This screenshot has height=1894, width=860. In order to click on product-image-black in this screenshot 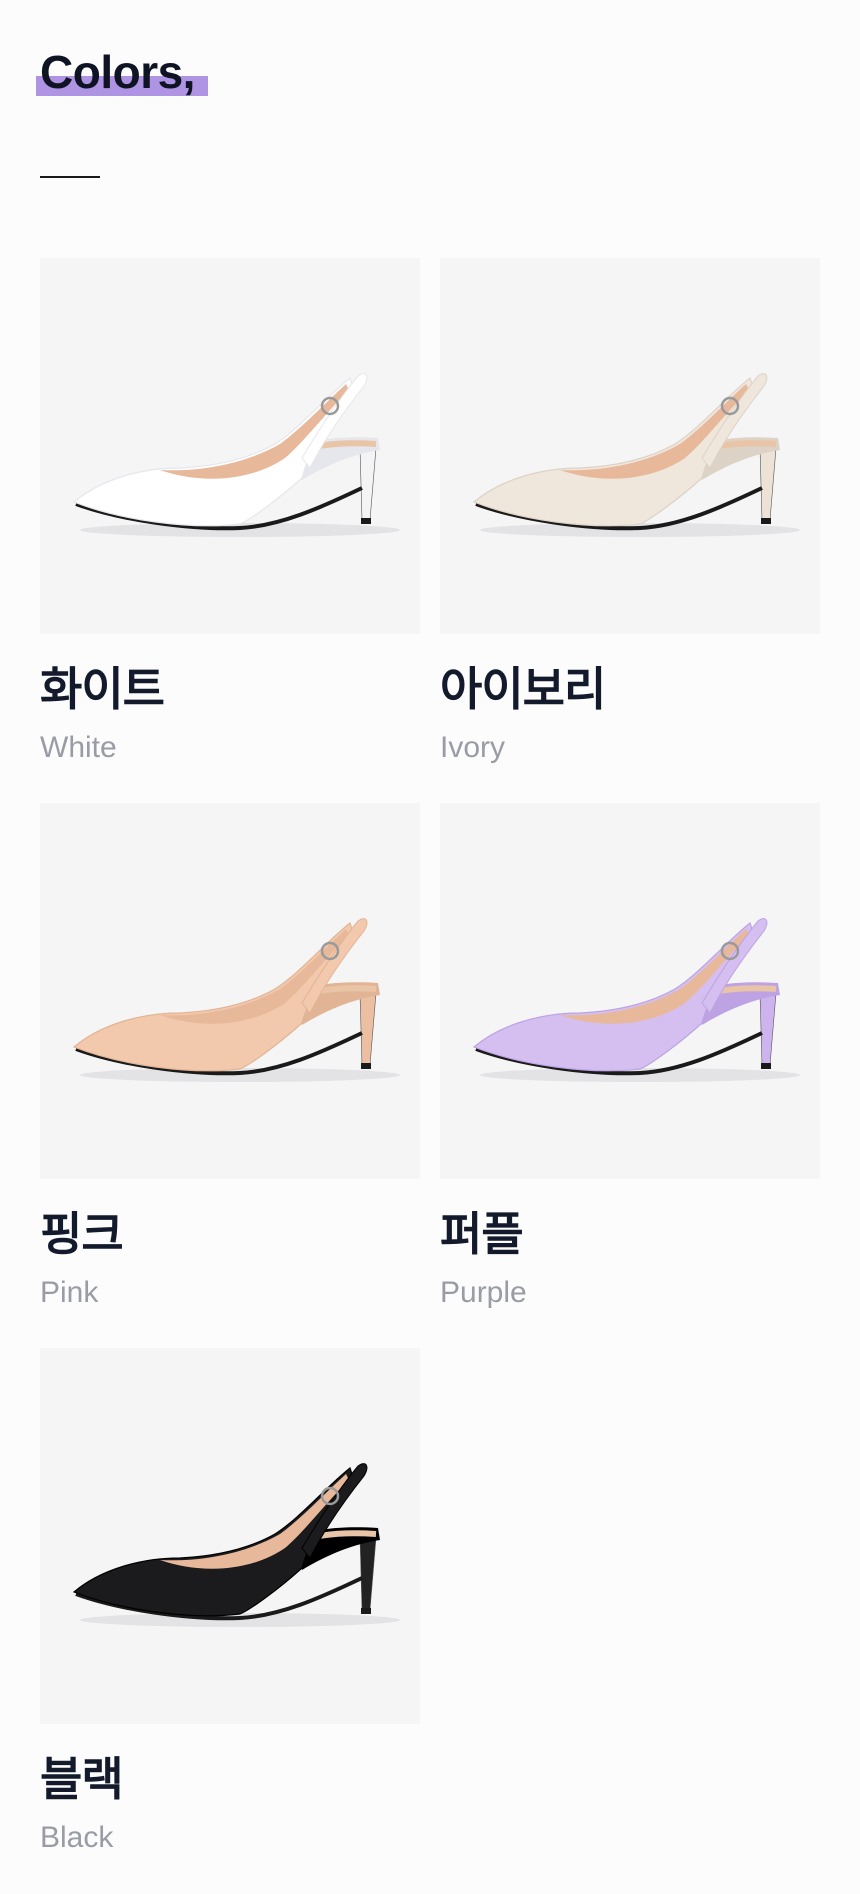, I will do `click(230, 1536)`.